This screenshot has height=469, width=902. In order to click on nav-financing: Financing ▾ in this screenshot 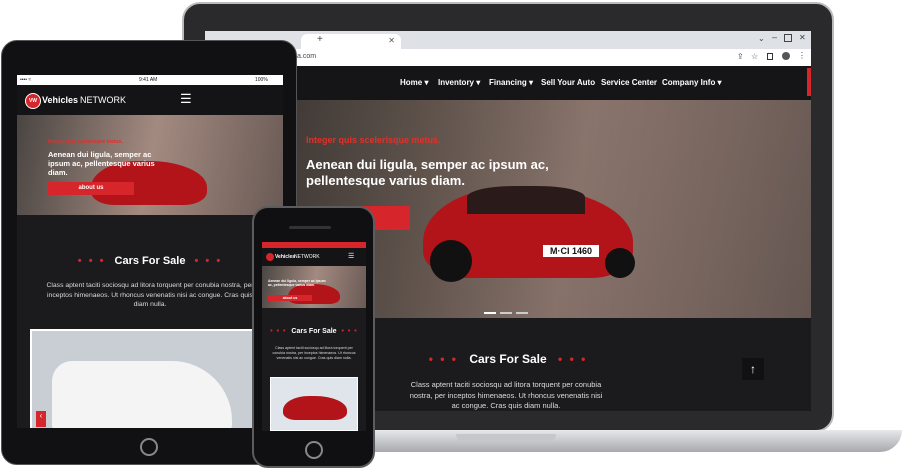, I will do `click(511, 82)`.